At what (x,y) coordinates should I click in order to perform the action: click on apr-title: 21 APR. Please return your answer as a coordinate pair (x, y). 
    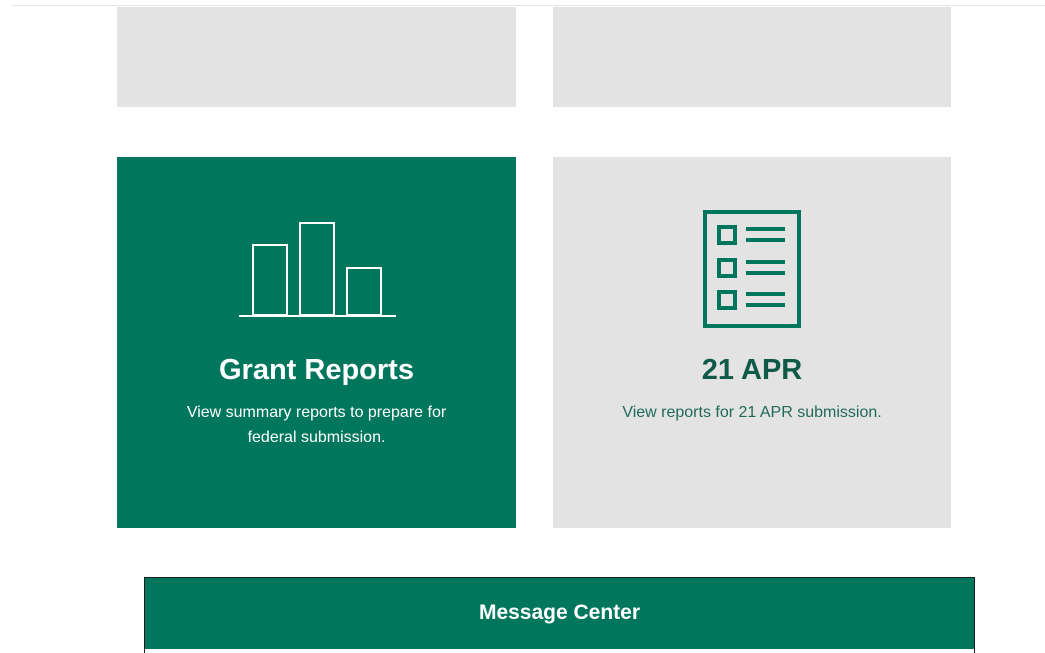
    Looking at the image, I should click on (752, 370).